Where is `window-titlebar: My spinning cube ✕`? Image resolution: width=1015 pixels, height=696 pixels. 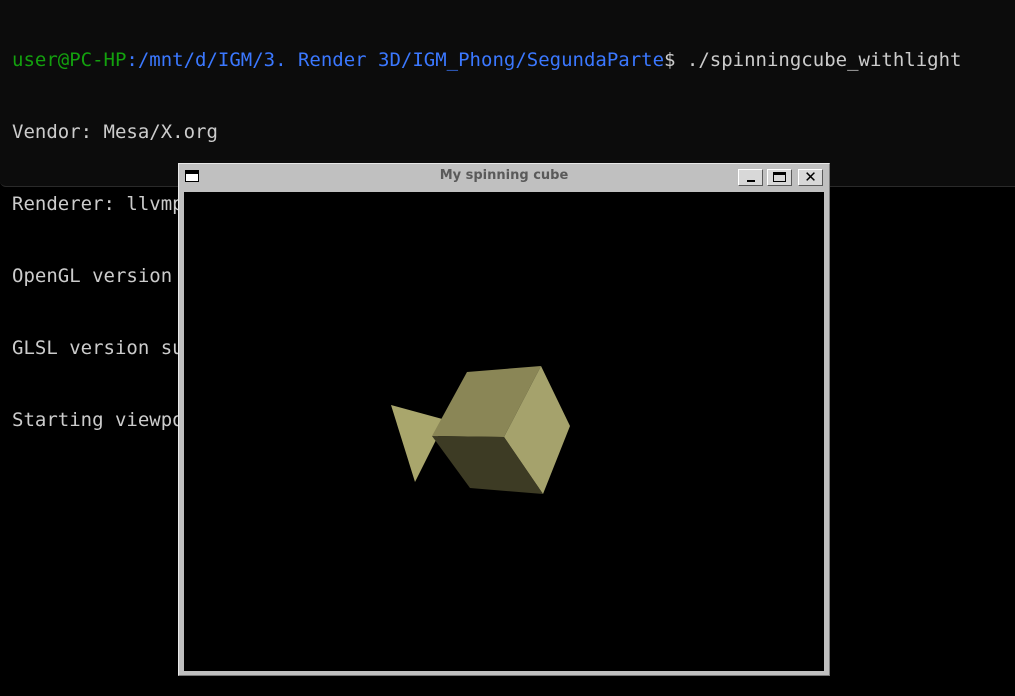
window-titlebar: My spinning cube ✕ is located at coordinates (504, 176).